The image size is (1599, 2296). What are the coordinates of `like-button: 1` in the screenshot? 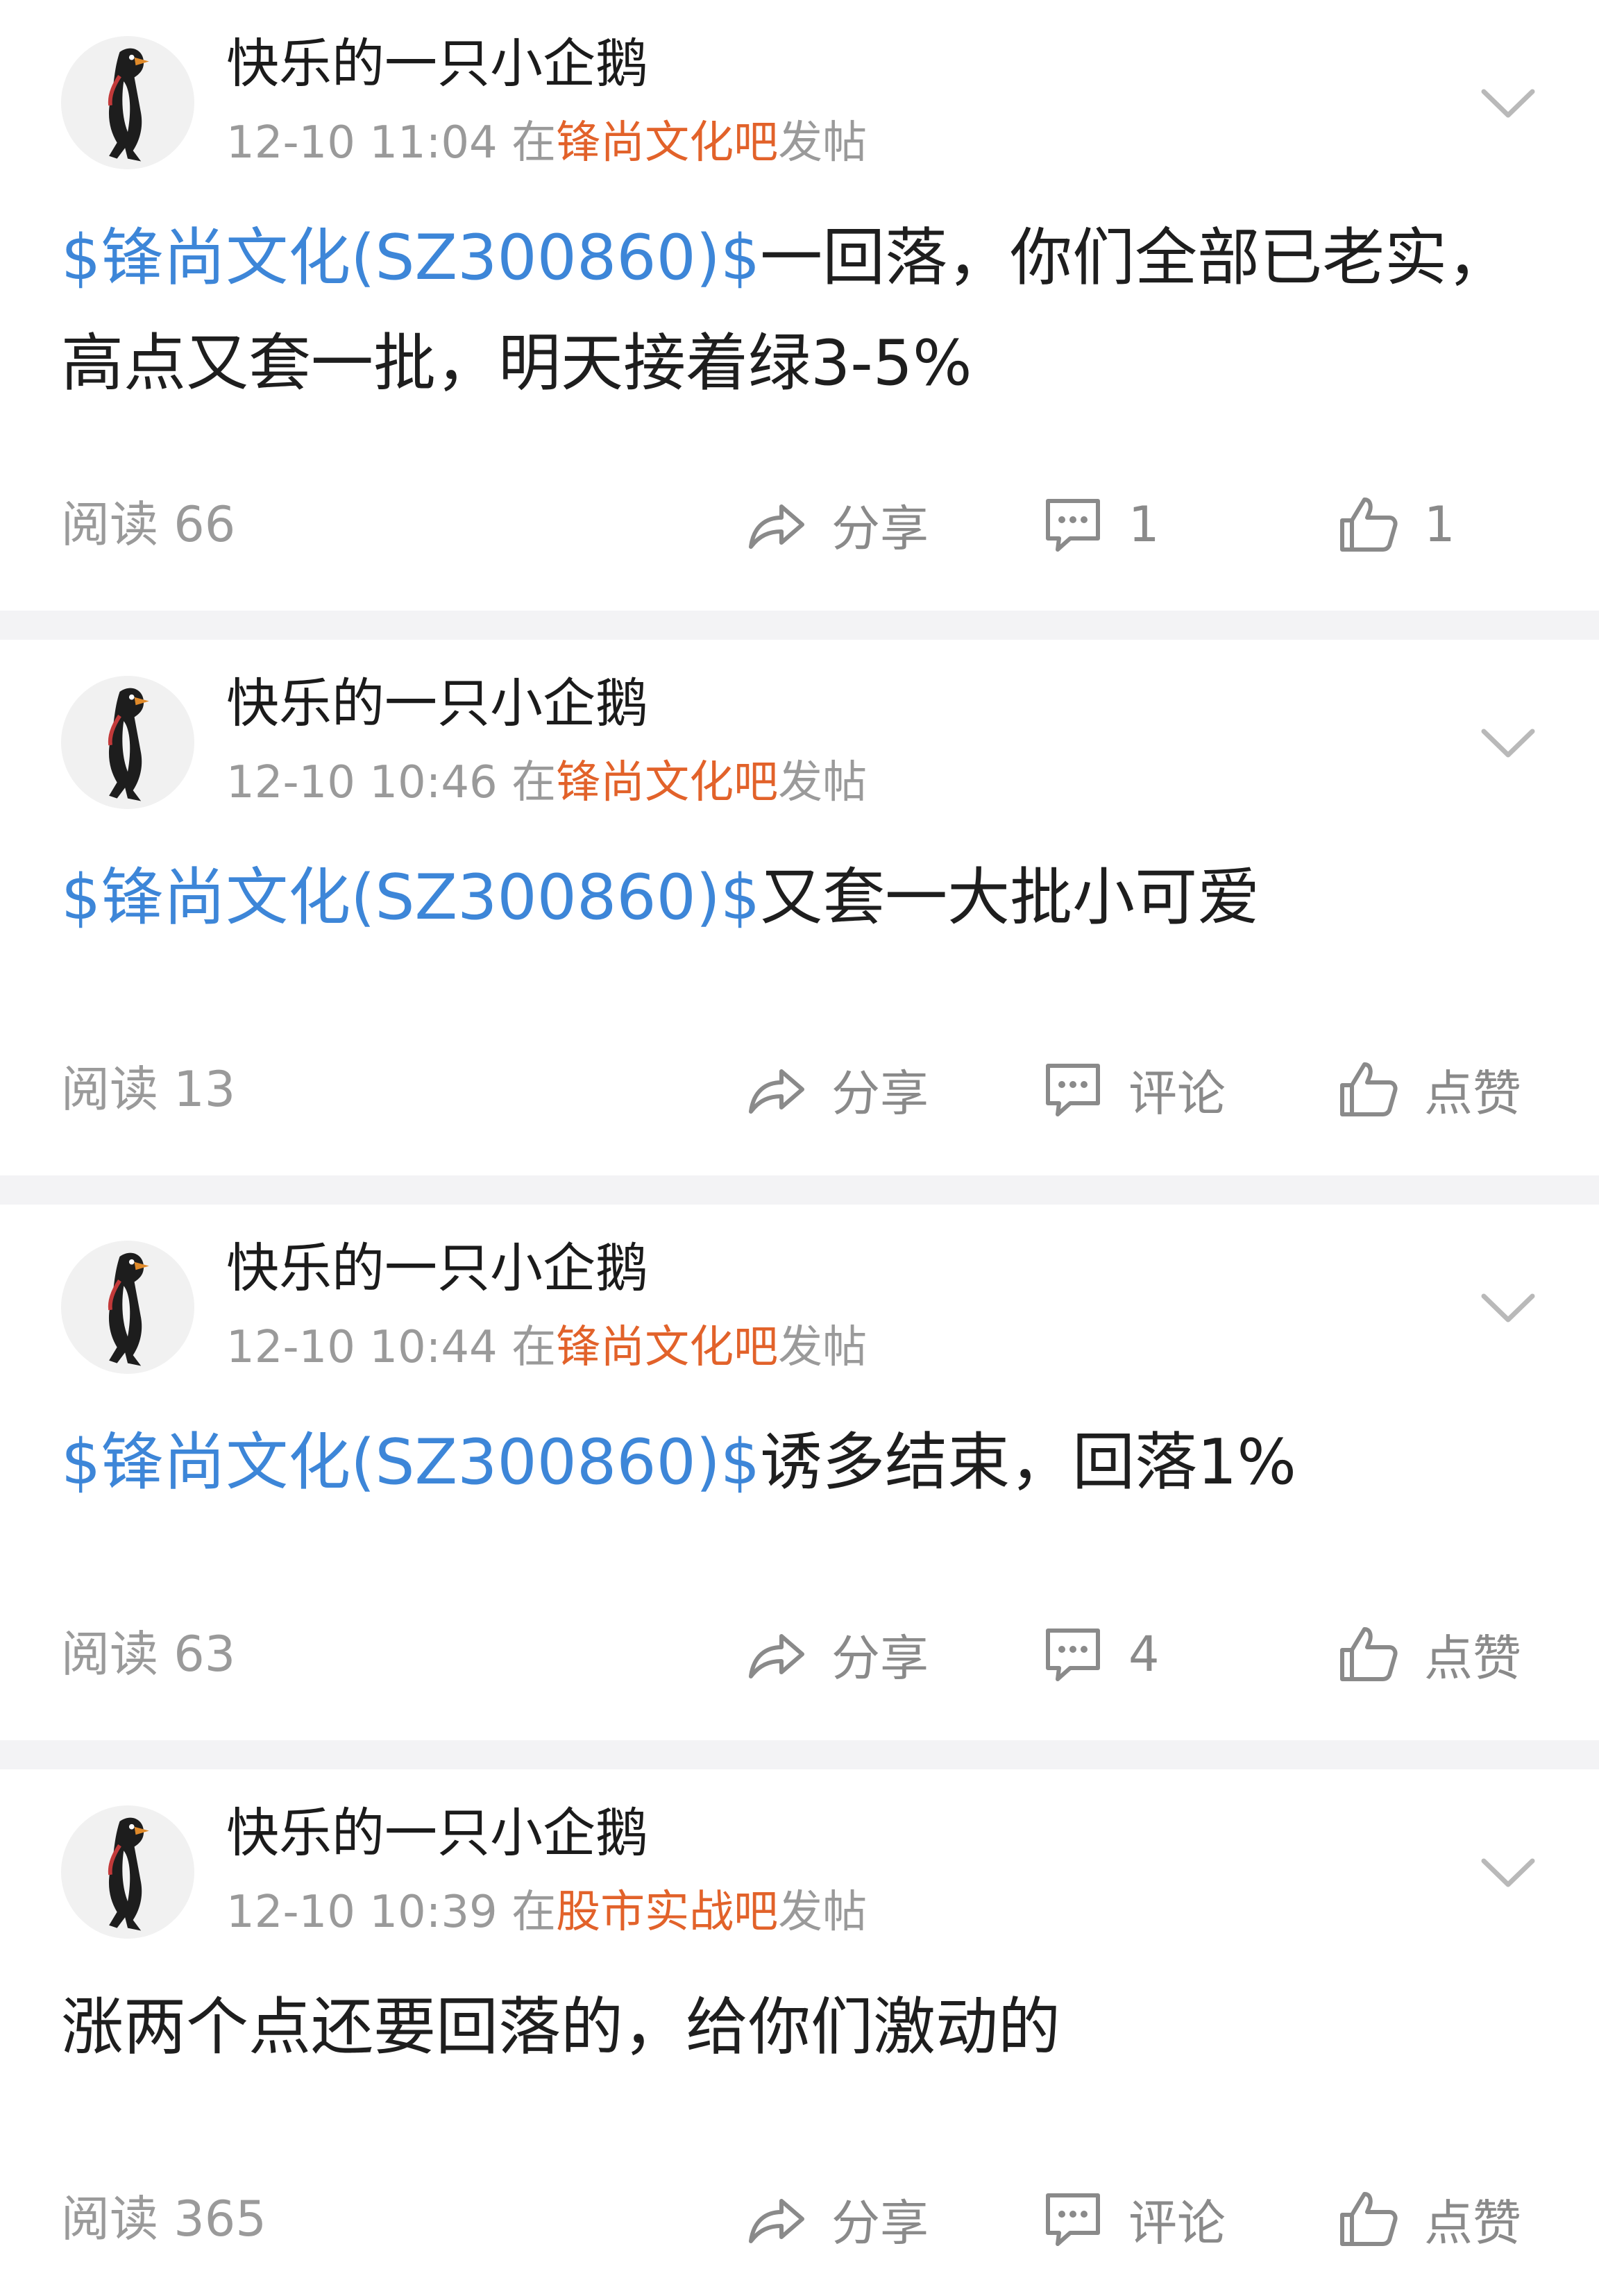 It's located at (1394, 524).